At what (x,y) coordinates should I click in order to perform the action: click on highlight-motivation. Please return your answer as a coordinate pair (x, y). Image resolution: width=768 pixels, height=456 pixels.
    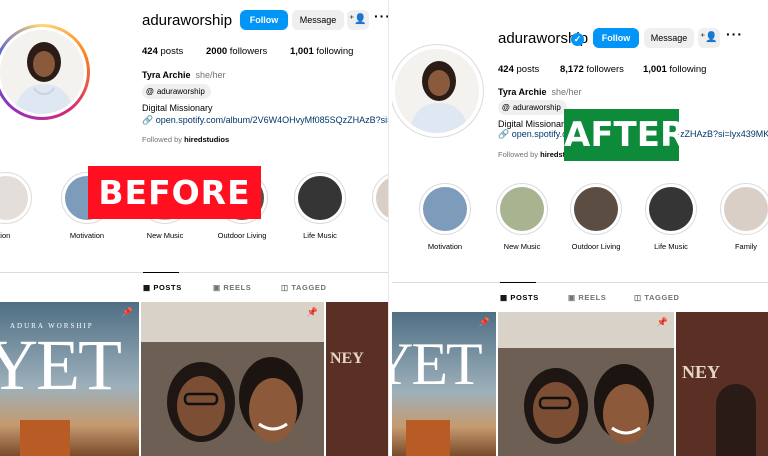
    Looking at the image, I should click on (445, 209).